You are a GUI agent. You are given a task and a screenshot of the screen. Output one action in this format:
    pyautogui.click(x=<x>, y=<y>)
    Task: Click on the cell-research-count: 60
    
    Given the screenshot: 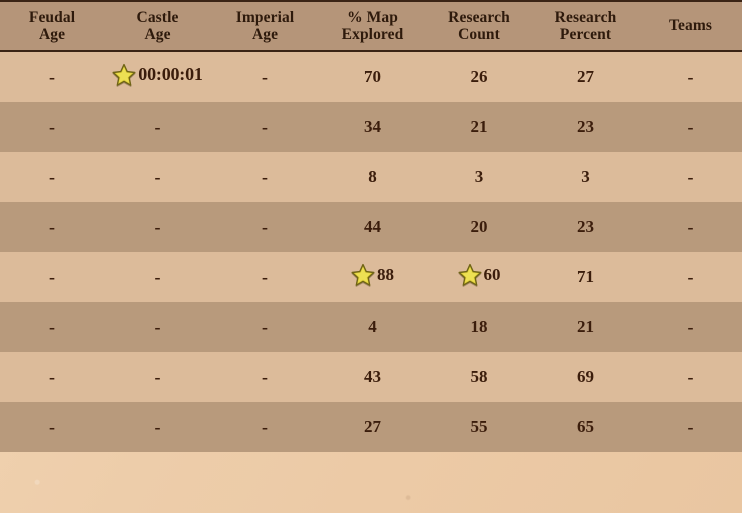 What is the action you would take?
    pyautogui.click(x=479, y=277)
    